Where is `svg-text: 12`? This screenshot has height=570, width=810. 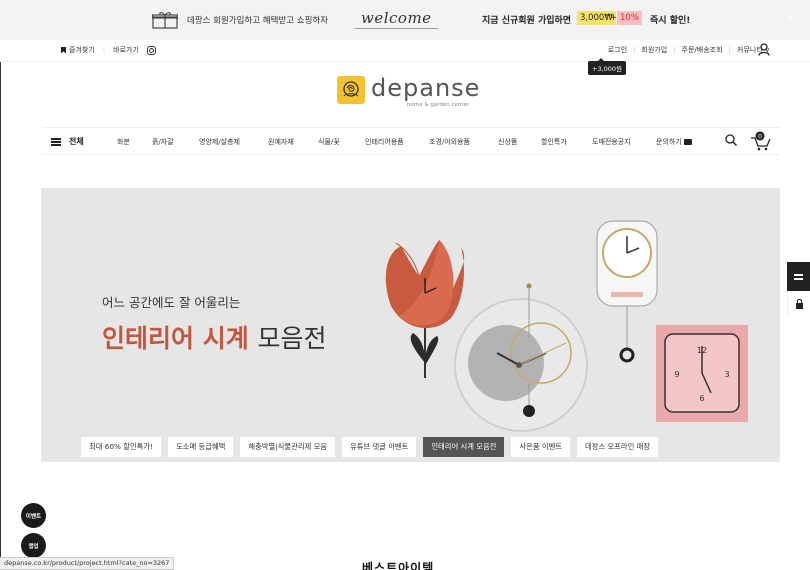
svg-text: 12 is located at coordinates (702, 350).